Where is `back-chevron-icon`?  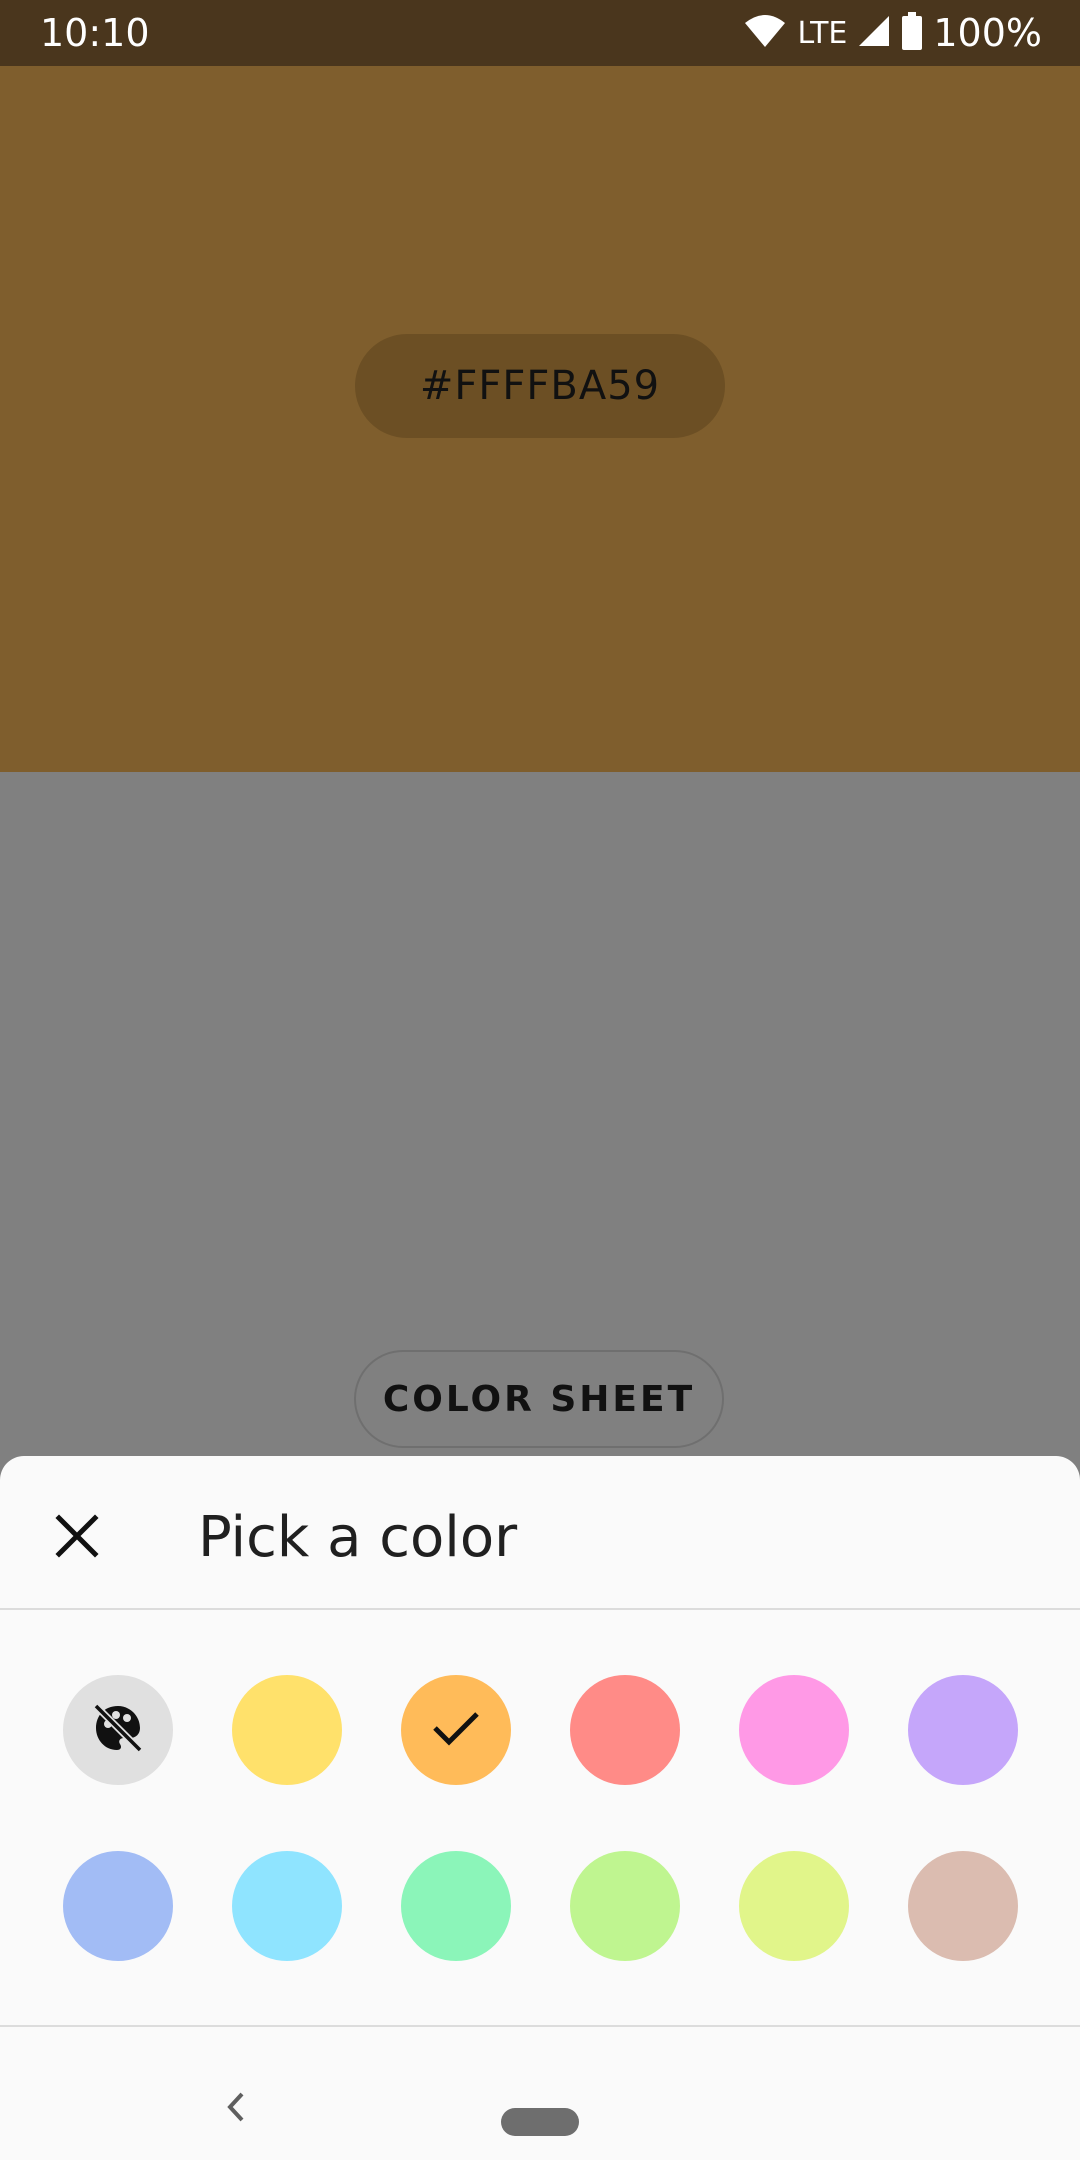 back-chevron-icon is located at coordinates (236, 2109).